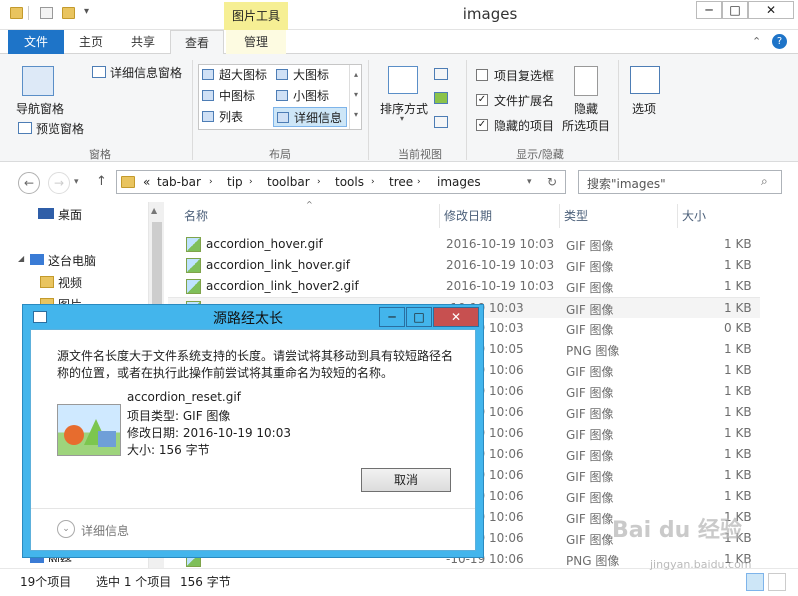  Describe the element at coordinates (500, 286) in the screenshot. I see `file-date: 2016-10-19 10:03` at that location.